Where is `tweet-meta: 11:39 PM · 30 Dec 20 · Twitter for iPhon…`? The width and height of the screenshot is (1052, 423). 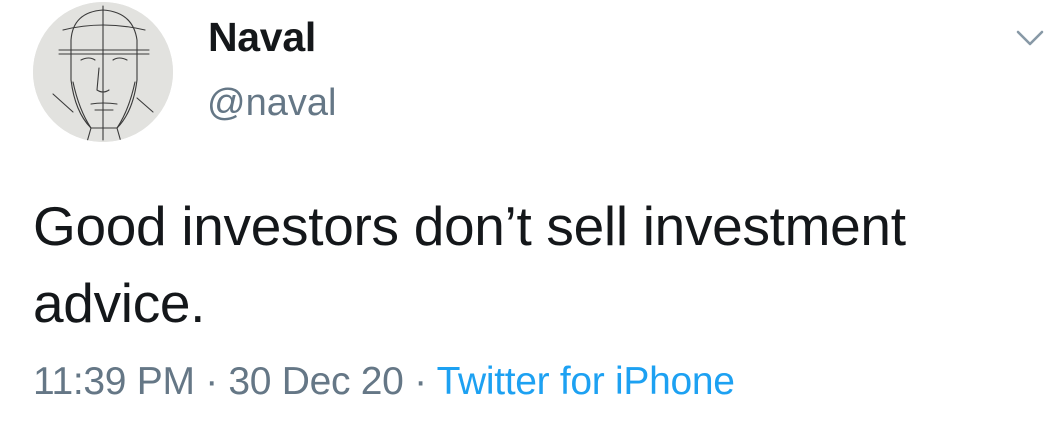 tweet-meta: 11:39 PM · 30 Dec 20 · Twitter for iPhon… is located at coordinates (384, 382).